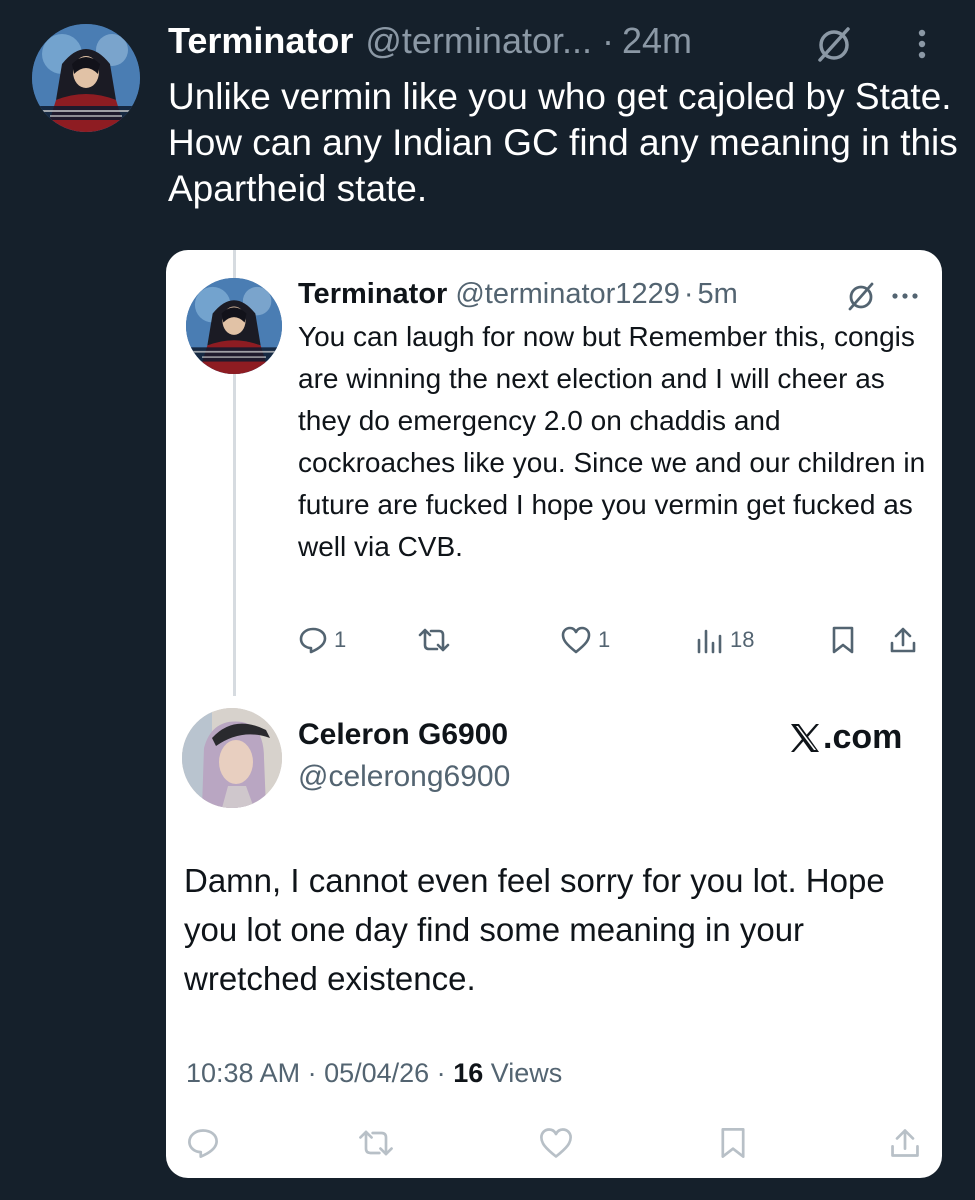  I want to click on repost-button, so click(434, 640).